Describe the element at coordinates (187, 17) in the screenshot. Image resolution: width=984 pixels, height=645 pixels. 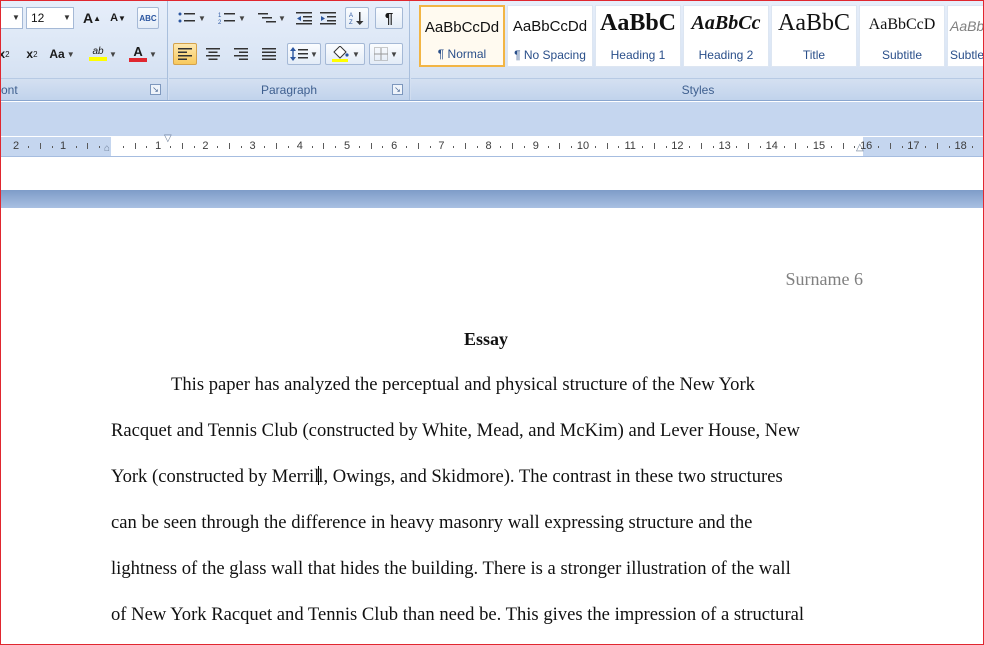
I see `bullets-icon` at that location.